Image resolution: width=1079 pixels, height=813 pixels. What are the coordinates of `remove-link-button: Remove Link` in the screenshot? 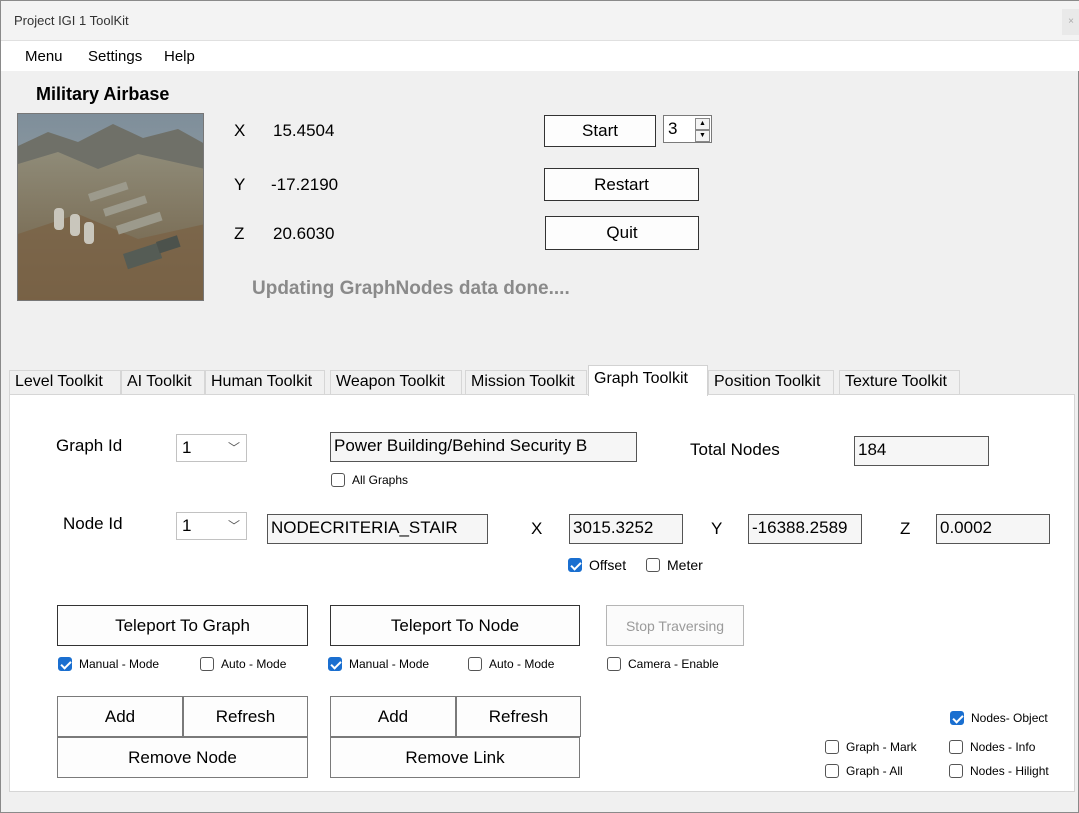 It's located at (455, 757).